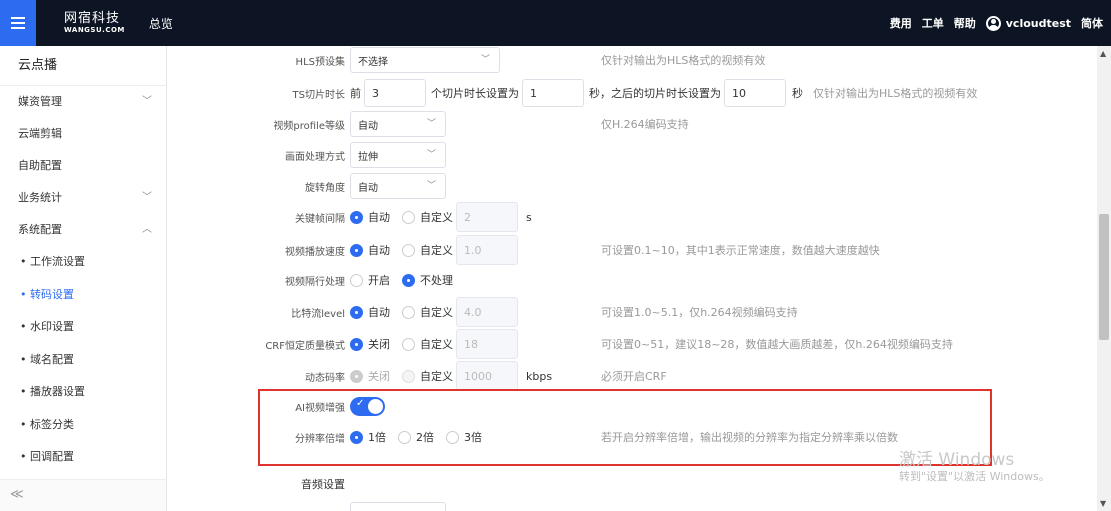 This screenshot has width=1111, height=511. I want to click on user-menu: vcloudtest, so click(1028, 23).